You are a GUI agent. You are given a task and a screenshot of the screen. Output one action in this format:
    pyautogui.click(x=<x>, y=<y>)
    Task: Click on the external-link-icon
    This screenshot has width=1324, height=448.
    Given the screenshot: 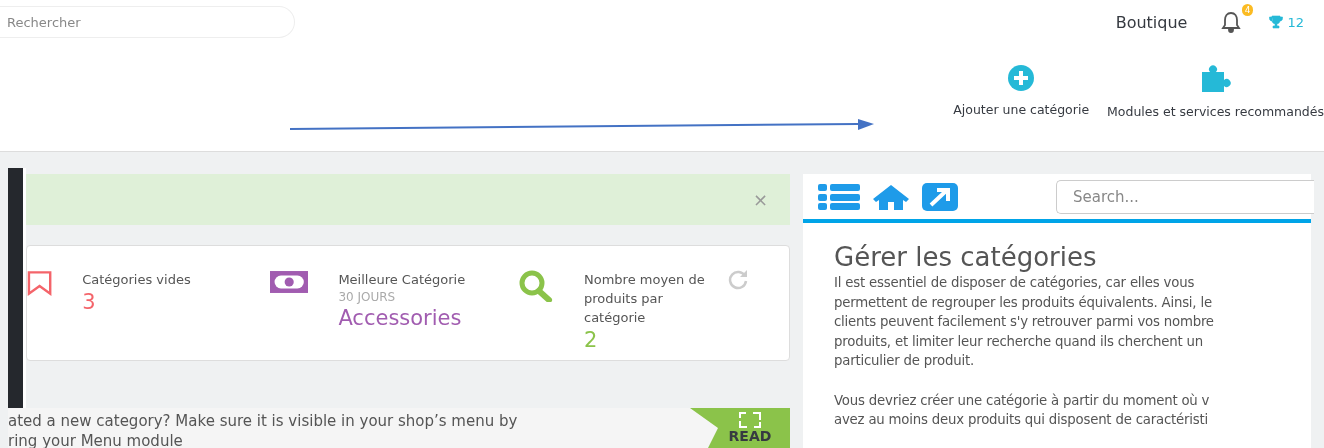 What is the action you would take?
    pyautogui.click(x=940, y=196)
    